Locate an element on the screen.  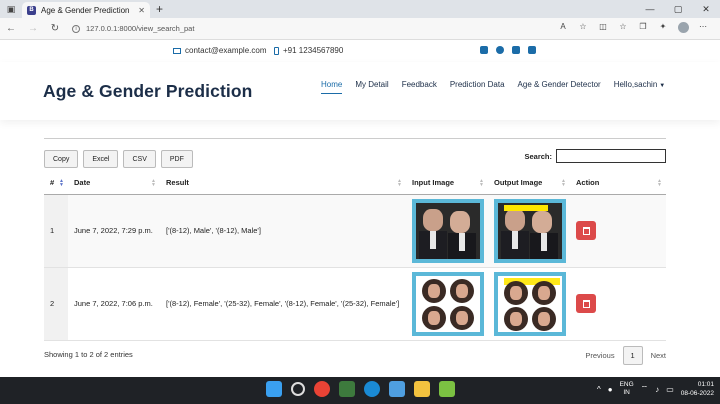
linkedin-icon is located at coordinates (532, 50).